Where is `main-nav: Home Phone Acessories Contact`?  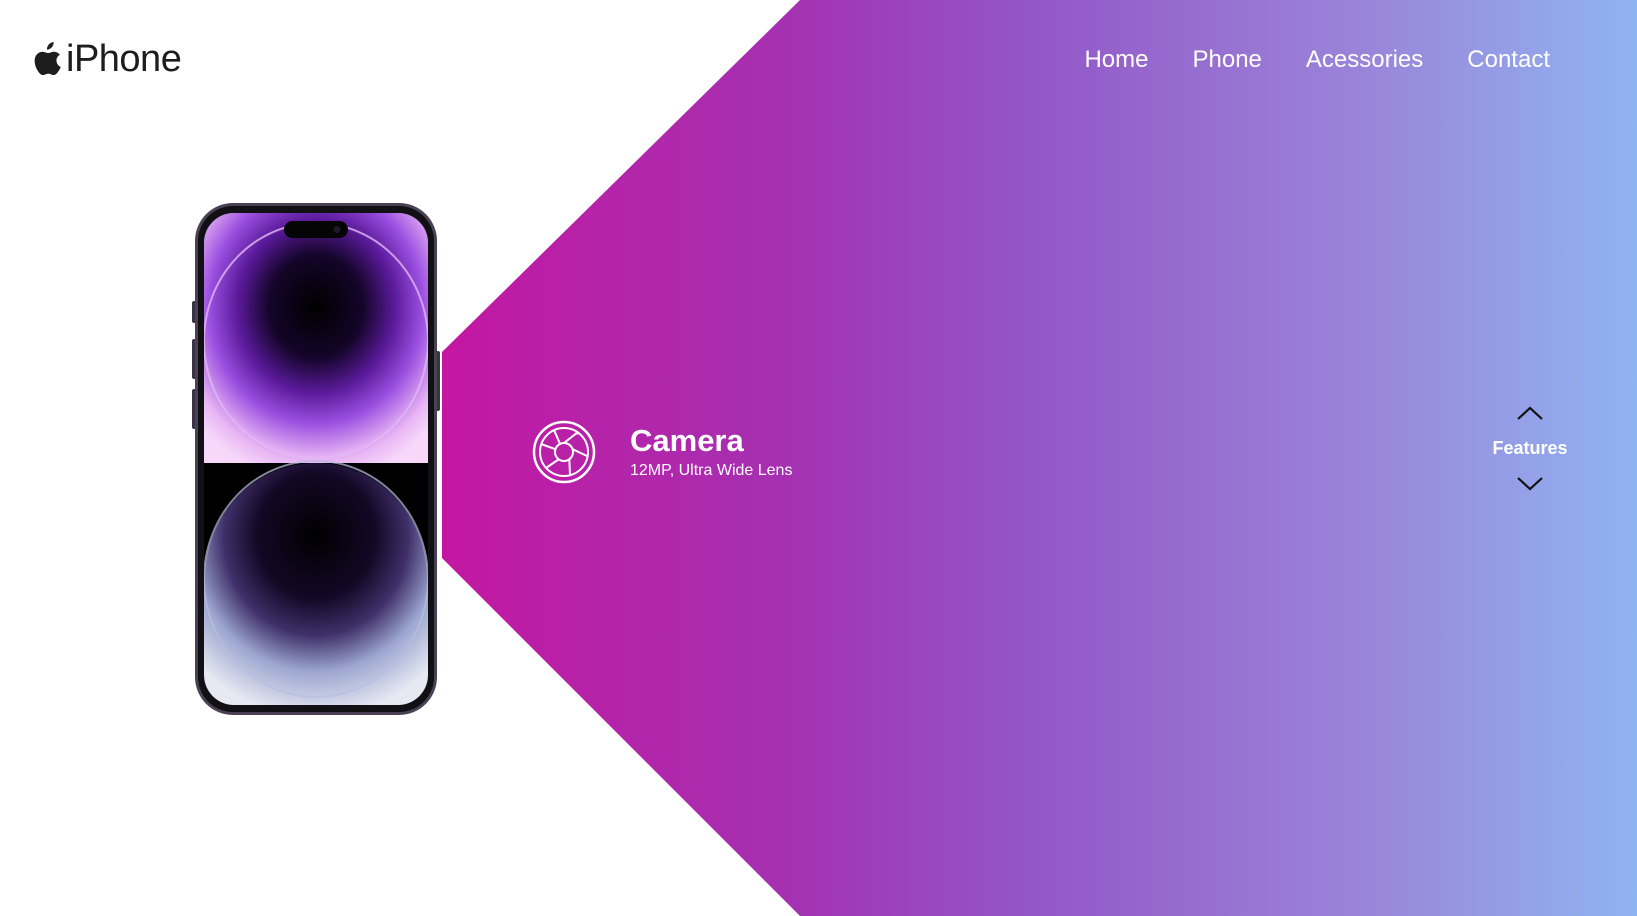 main-nav: Home Phone Acessories Contact is located at coordinates (1317, 60).